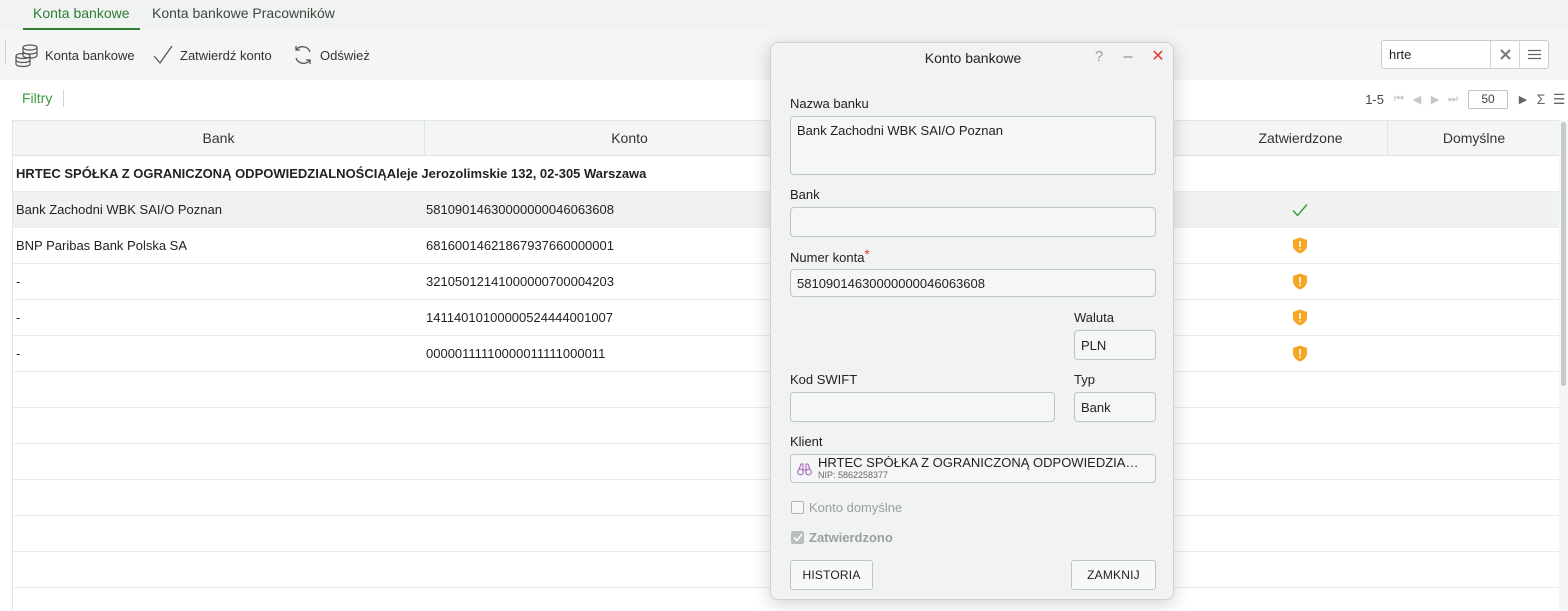  I want to click on currency-field: PLN, so click(1115, 345).